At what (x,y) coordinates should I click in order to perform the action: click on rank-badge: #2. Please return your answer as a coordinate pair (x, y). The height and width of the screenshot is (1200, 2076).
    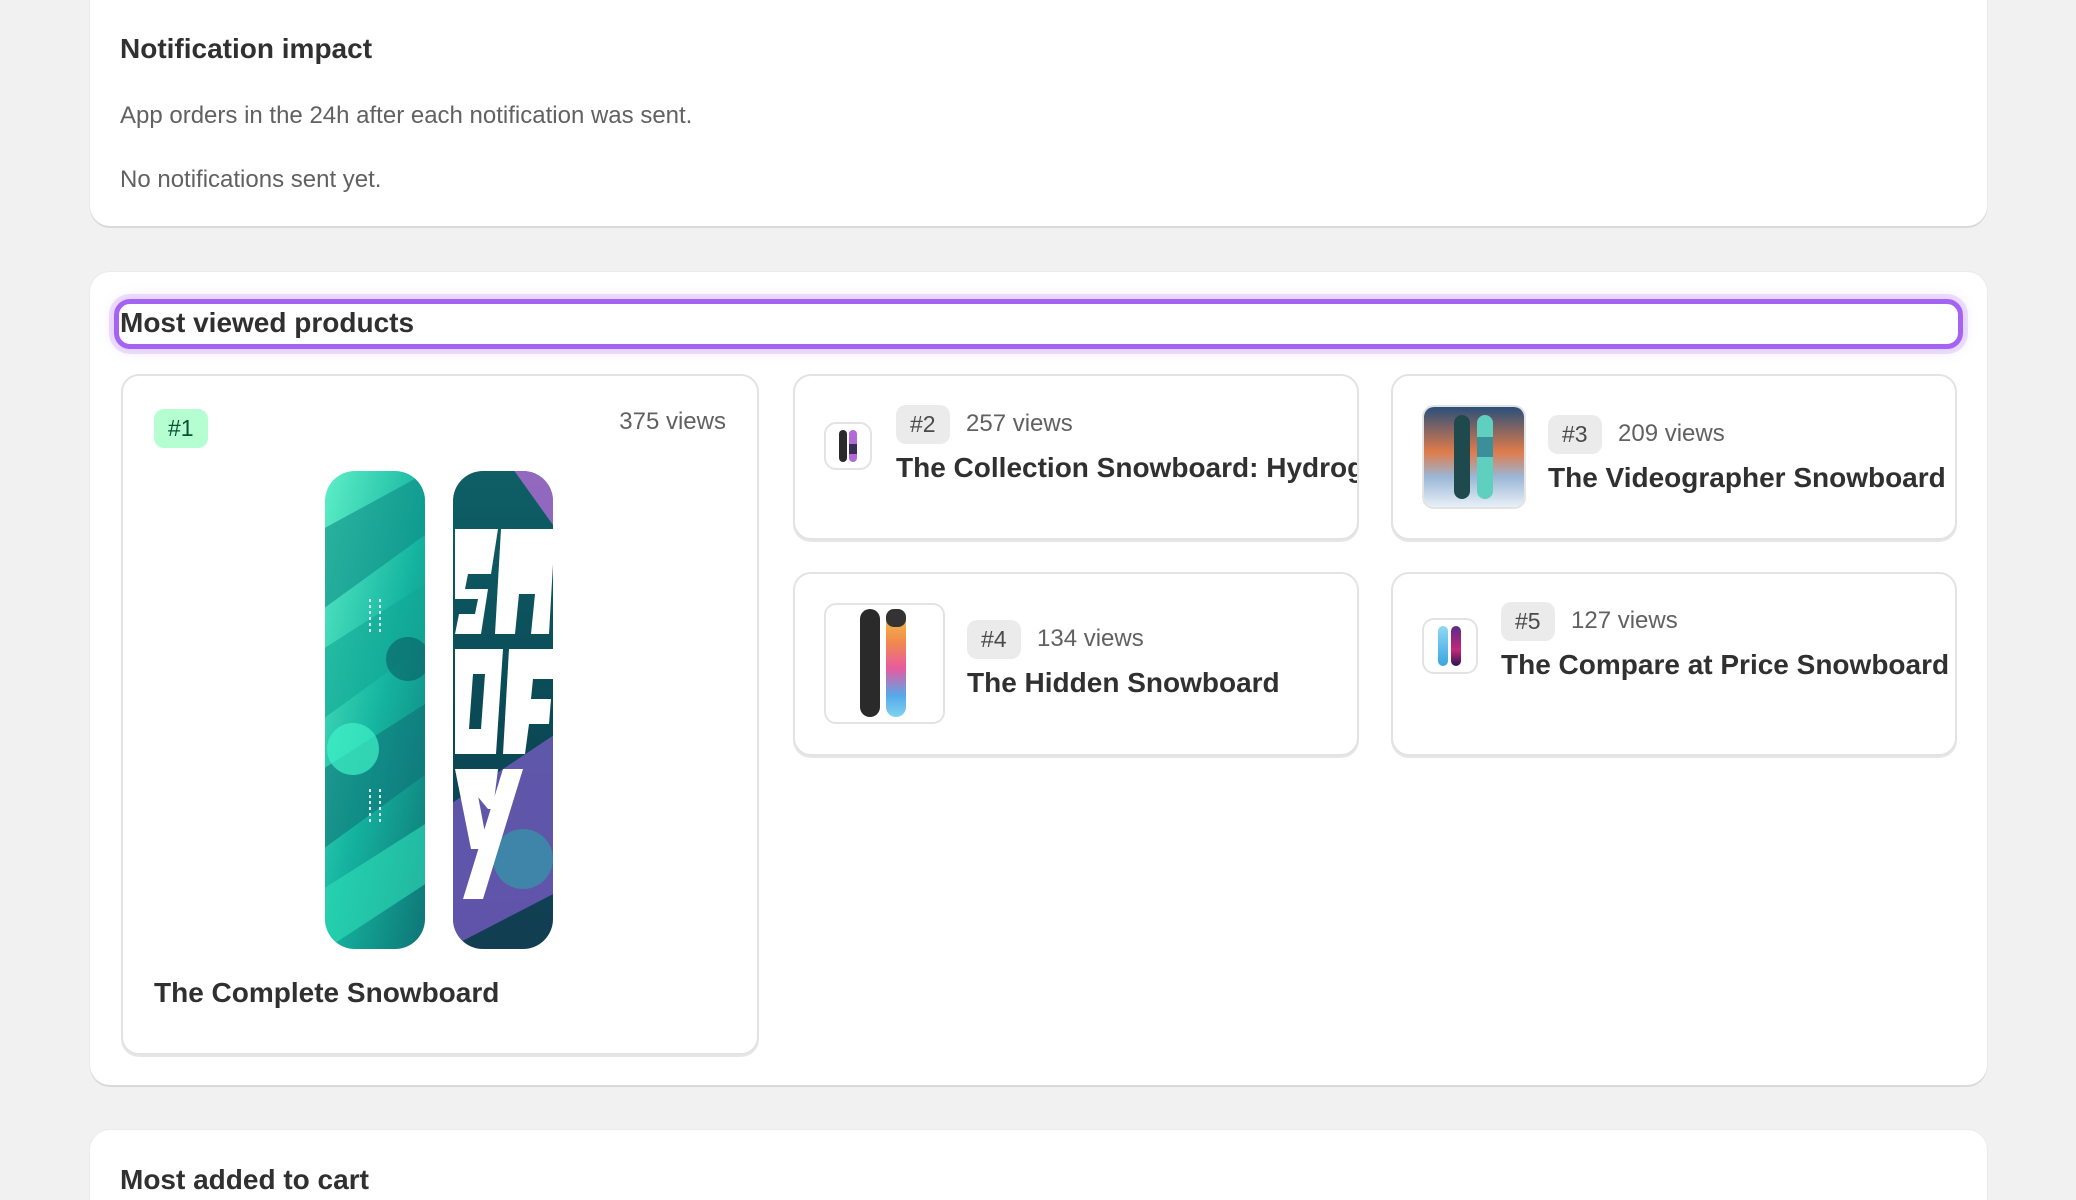
    Looking at the image, I should click on (923, 424).